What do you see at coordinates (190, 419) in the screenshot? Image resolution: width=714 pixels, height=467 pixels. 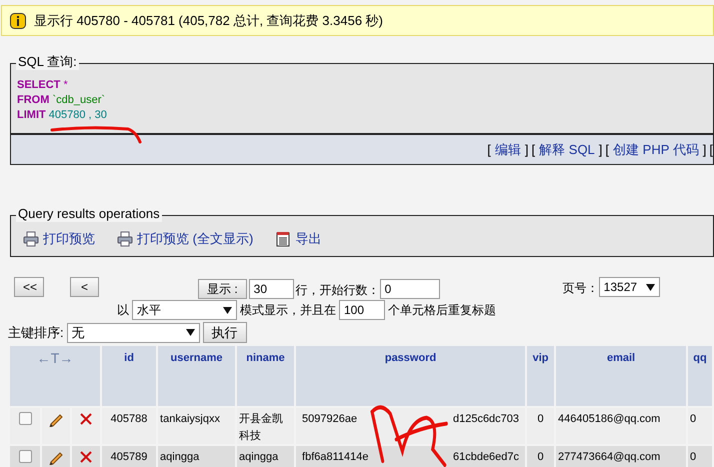 I see `table-cell: tankaiysjqxx` at bounding box center [190, 419].